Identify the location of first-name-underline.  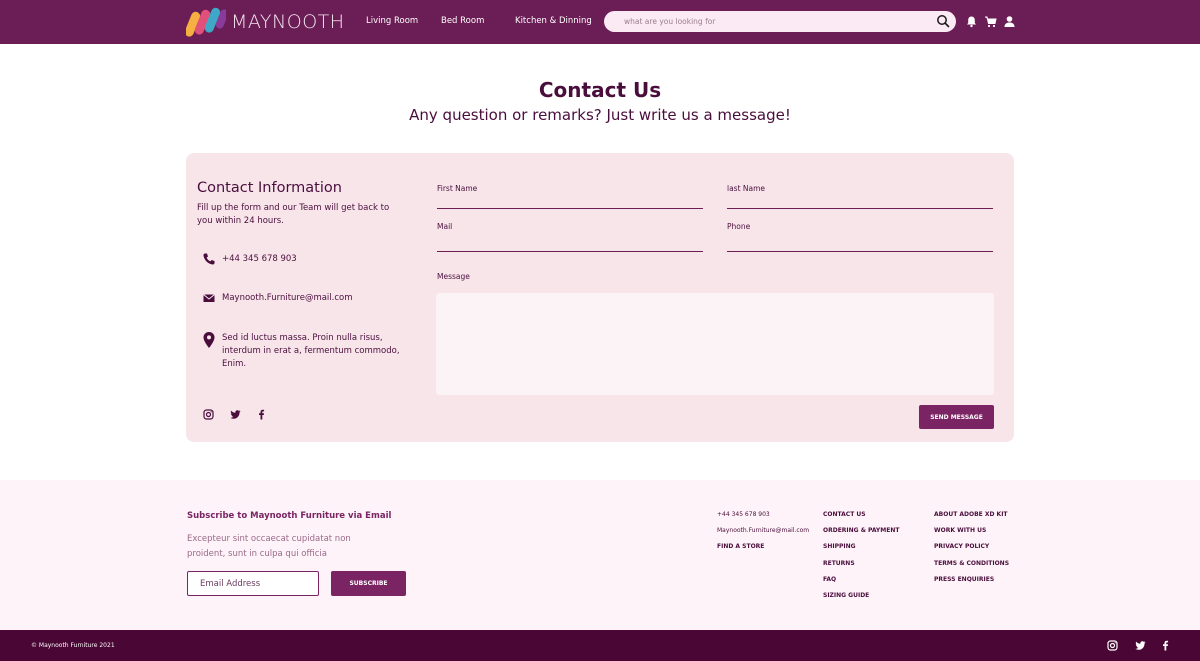
(570, 208).